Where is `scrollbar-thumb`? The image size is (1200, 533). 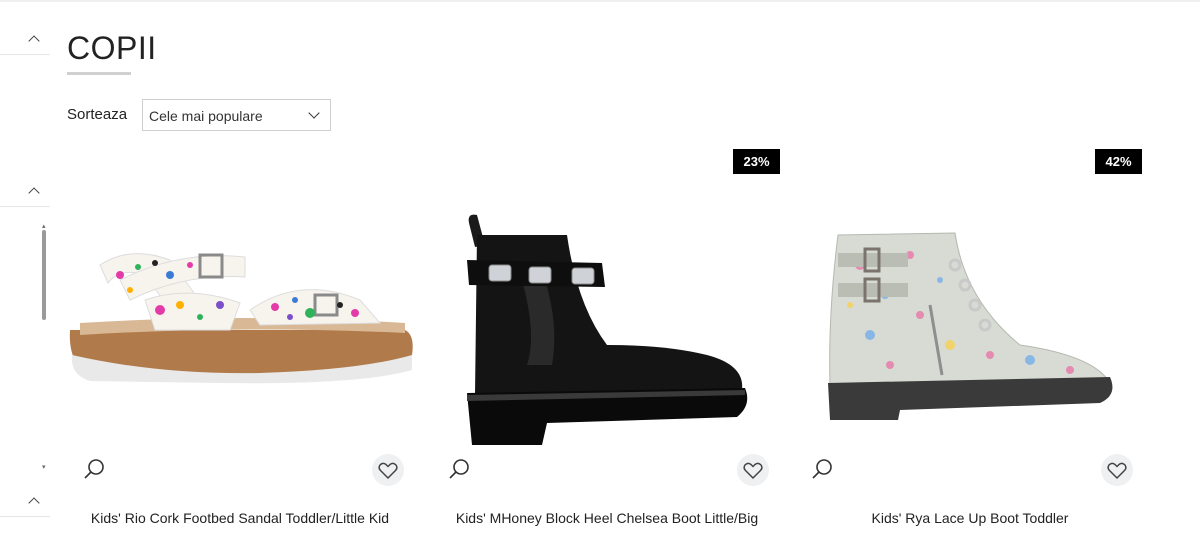 scrollbar-thumb is located at coordinates (44, 275).